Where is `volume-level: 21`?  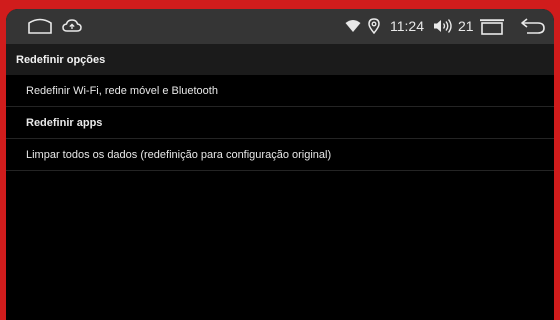
volume-level: 21 is located at coordinates (466, 26).